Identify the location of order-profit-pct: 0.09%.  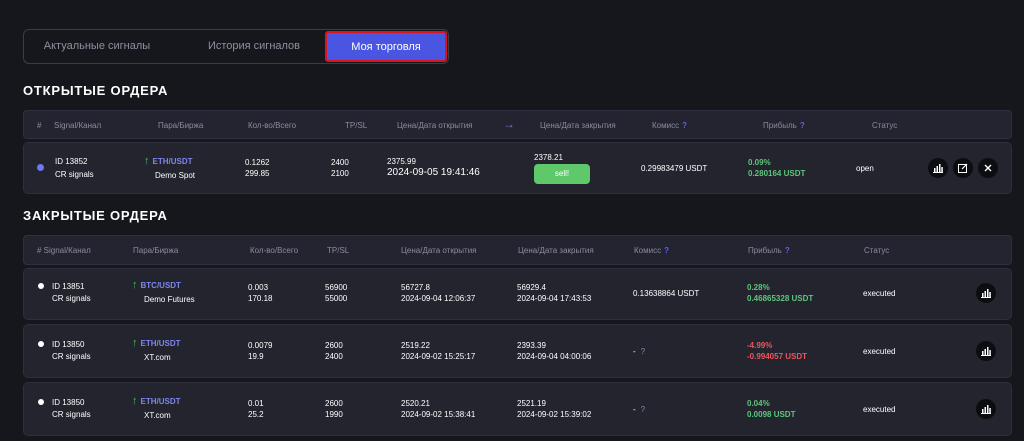
(759, 162).